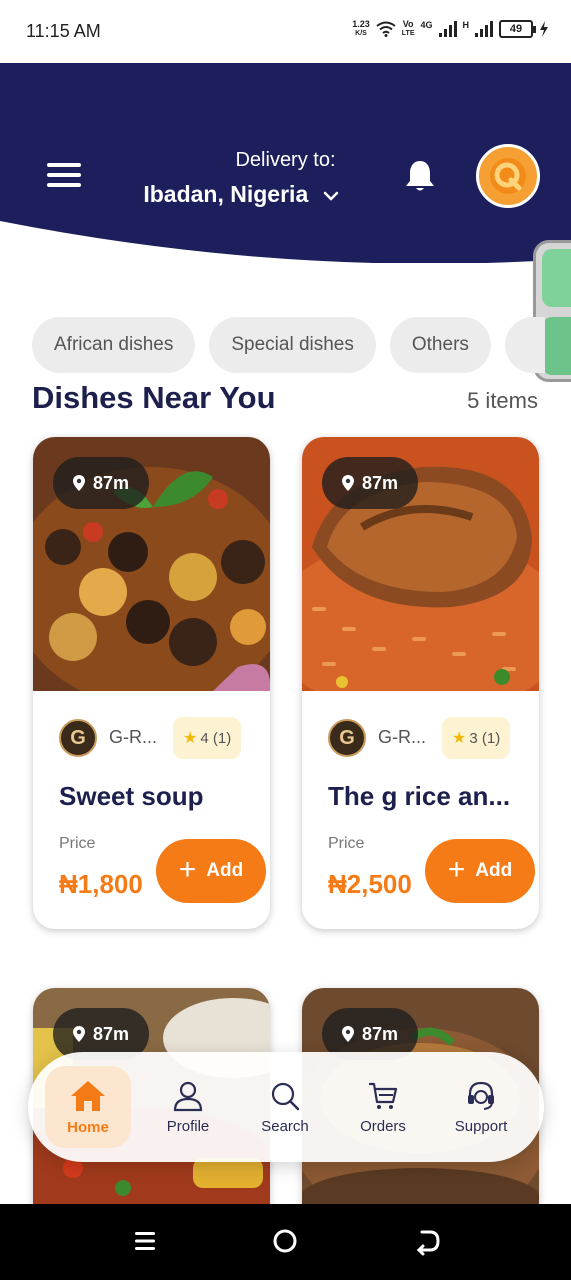 The height and width of the screenshot is (1280, 571). I want to click on net-h-label: H, so click(466, 25).